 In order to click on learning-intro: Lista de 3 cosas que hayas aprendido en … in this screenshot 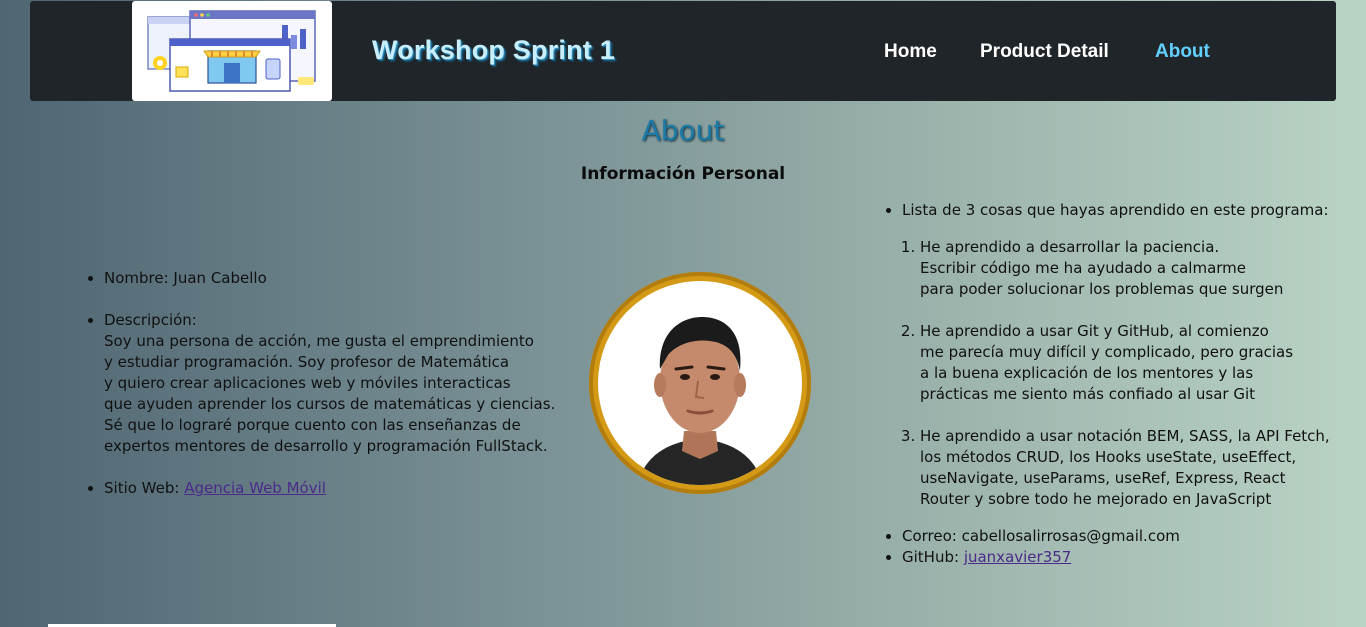, I will do `click(1115, 210)`.